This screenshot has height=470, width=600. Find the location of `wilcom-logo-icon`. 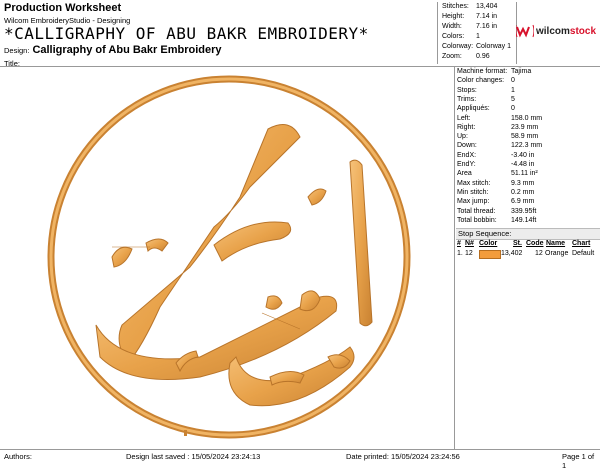

wilcom-logo-icon is located at coordinates (525, 31).